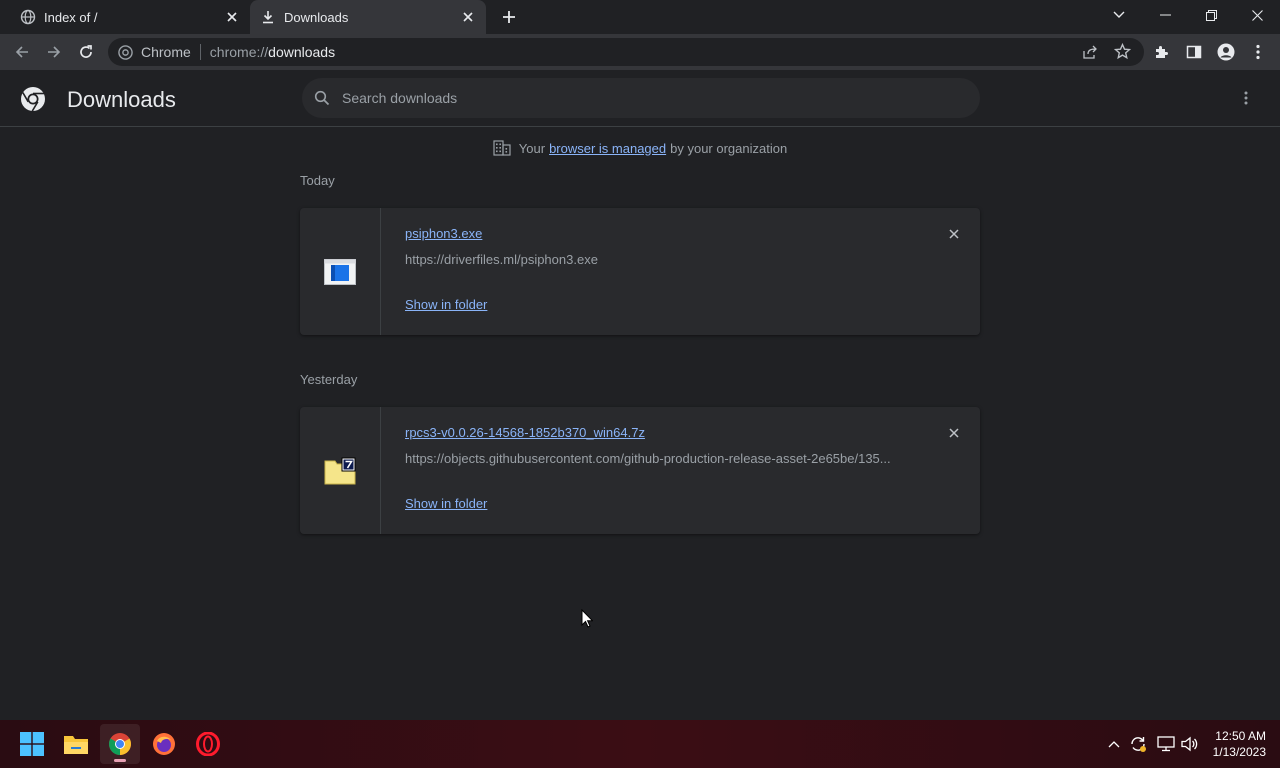 The width and height of the screenshot is (1280, 768). What do you see at coordinates (1246, 98) in the screenshot?
I see `more-actions-icon` at bounding box center [1246, 98].